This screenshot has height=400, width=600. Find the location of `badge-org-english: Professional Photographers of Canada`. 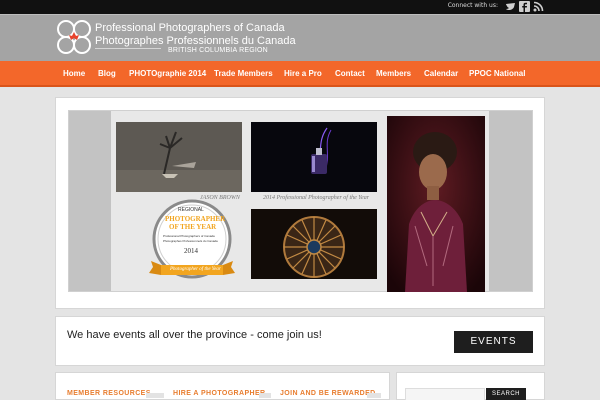

badge-org-english: Professional Photographers of Canada is located at coordinates (189, 236).